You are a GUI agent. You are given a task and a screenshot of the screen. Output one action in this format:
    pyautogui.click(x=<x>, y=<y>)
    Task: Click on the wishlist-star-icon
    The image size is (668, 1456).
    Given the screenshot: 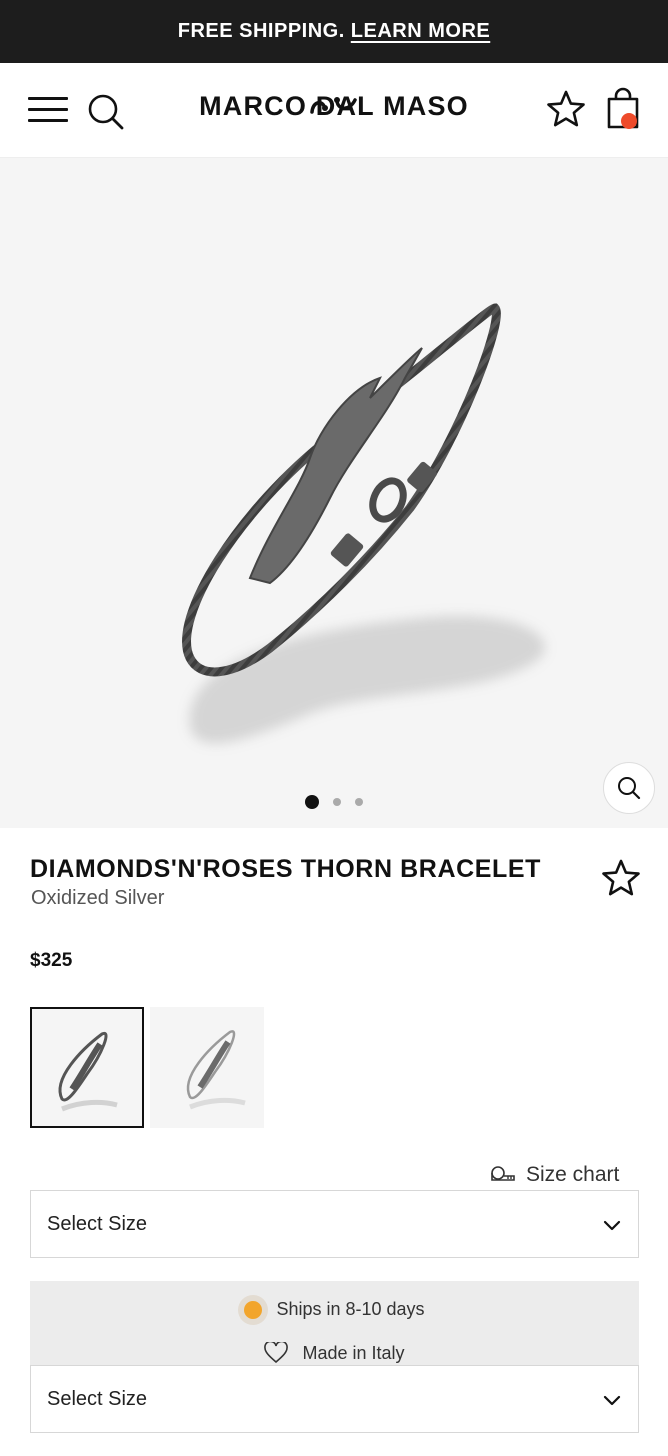 What is the action you would take?
    pyautogui.click(x=566, y=109)
    